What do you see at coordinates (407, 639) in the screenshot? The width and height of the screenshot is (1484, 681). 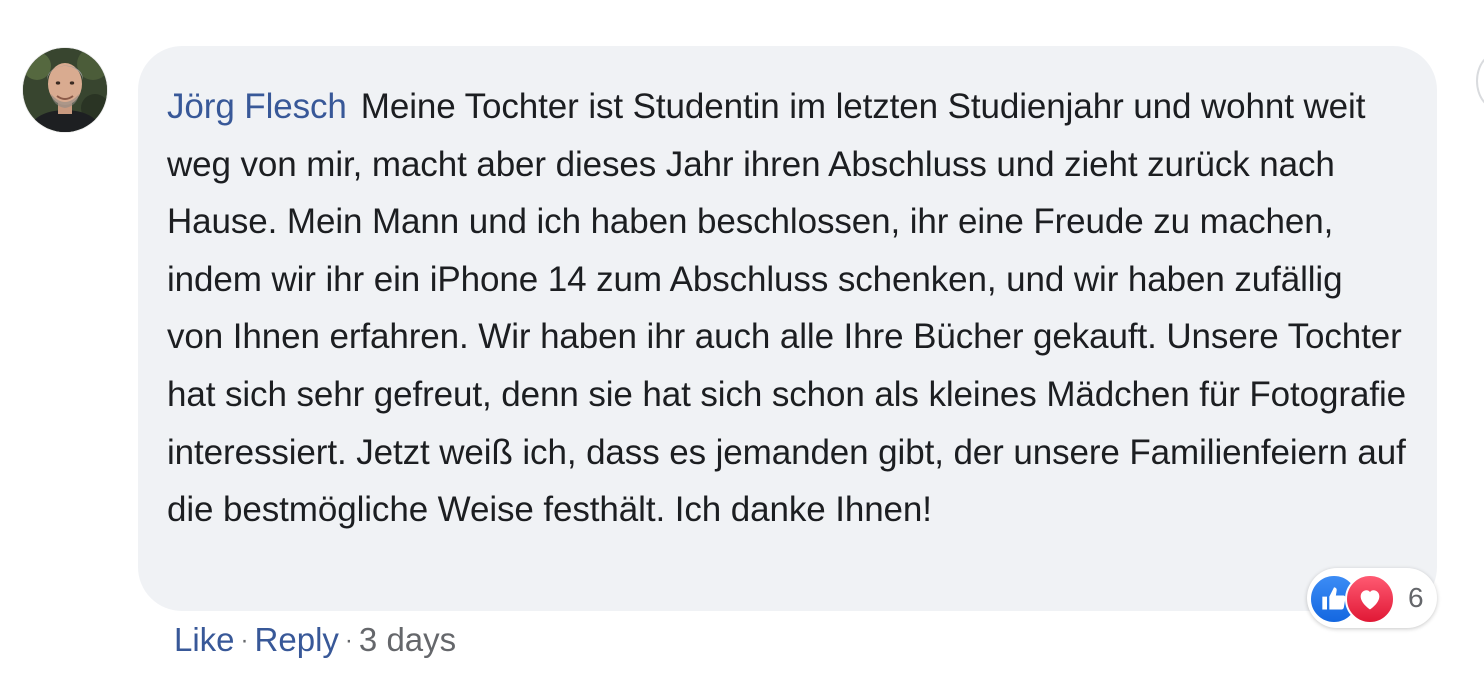 I see `timestamp: 3 days` at bounding box center [407, 639].